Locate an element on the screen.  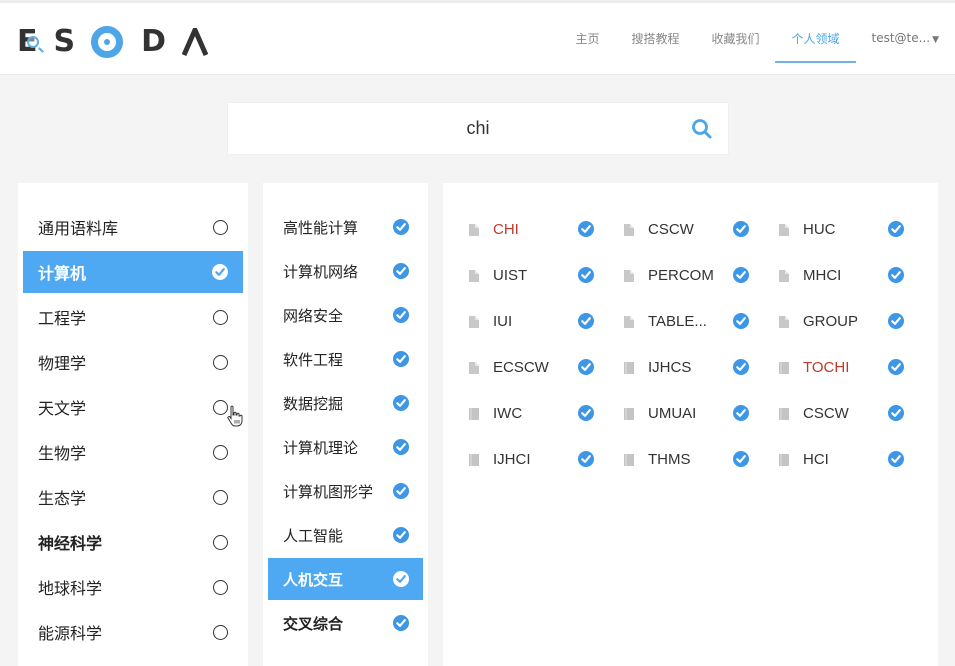
subfield-item: 数据挖掘 is located at coordinates (345, 403).